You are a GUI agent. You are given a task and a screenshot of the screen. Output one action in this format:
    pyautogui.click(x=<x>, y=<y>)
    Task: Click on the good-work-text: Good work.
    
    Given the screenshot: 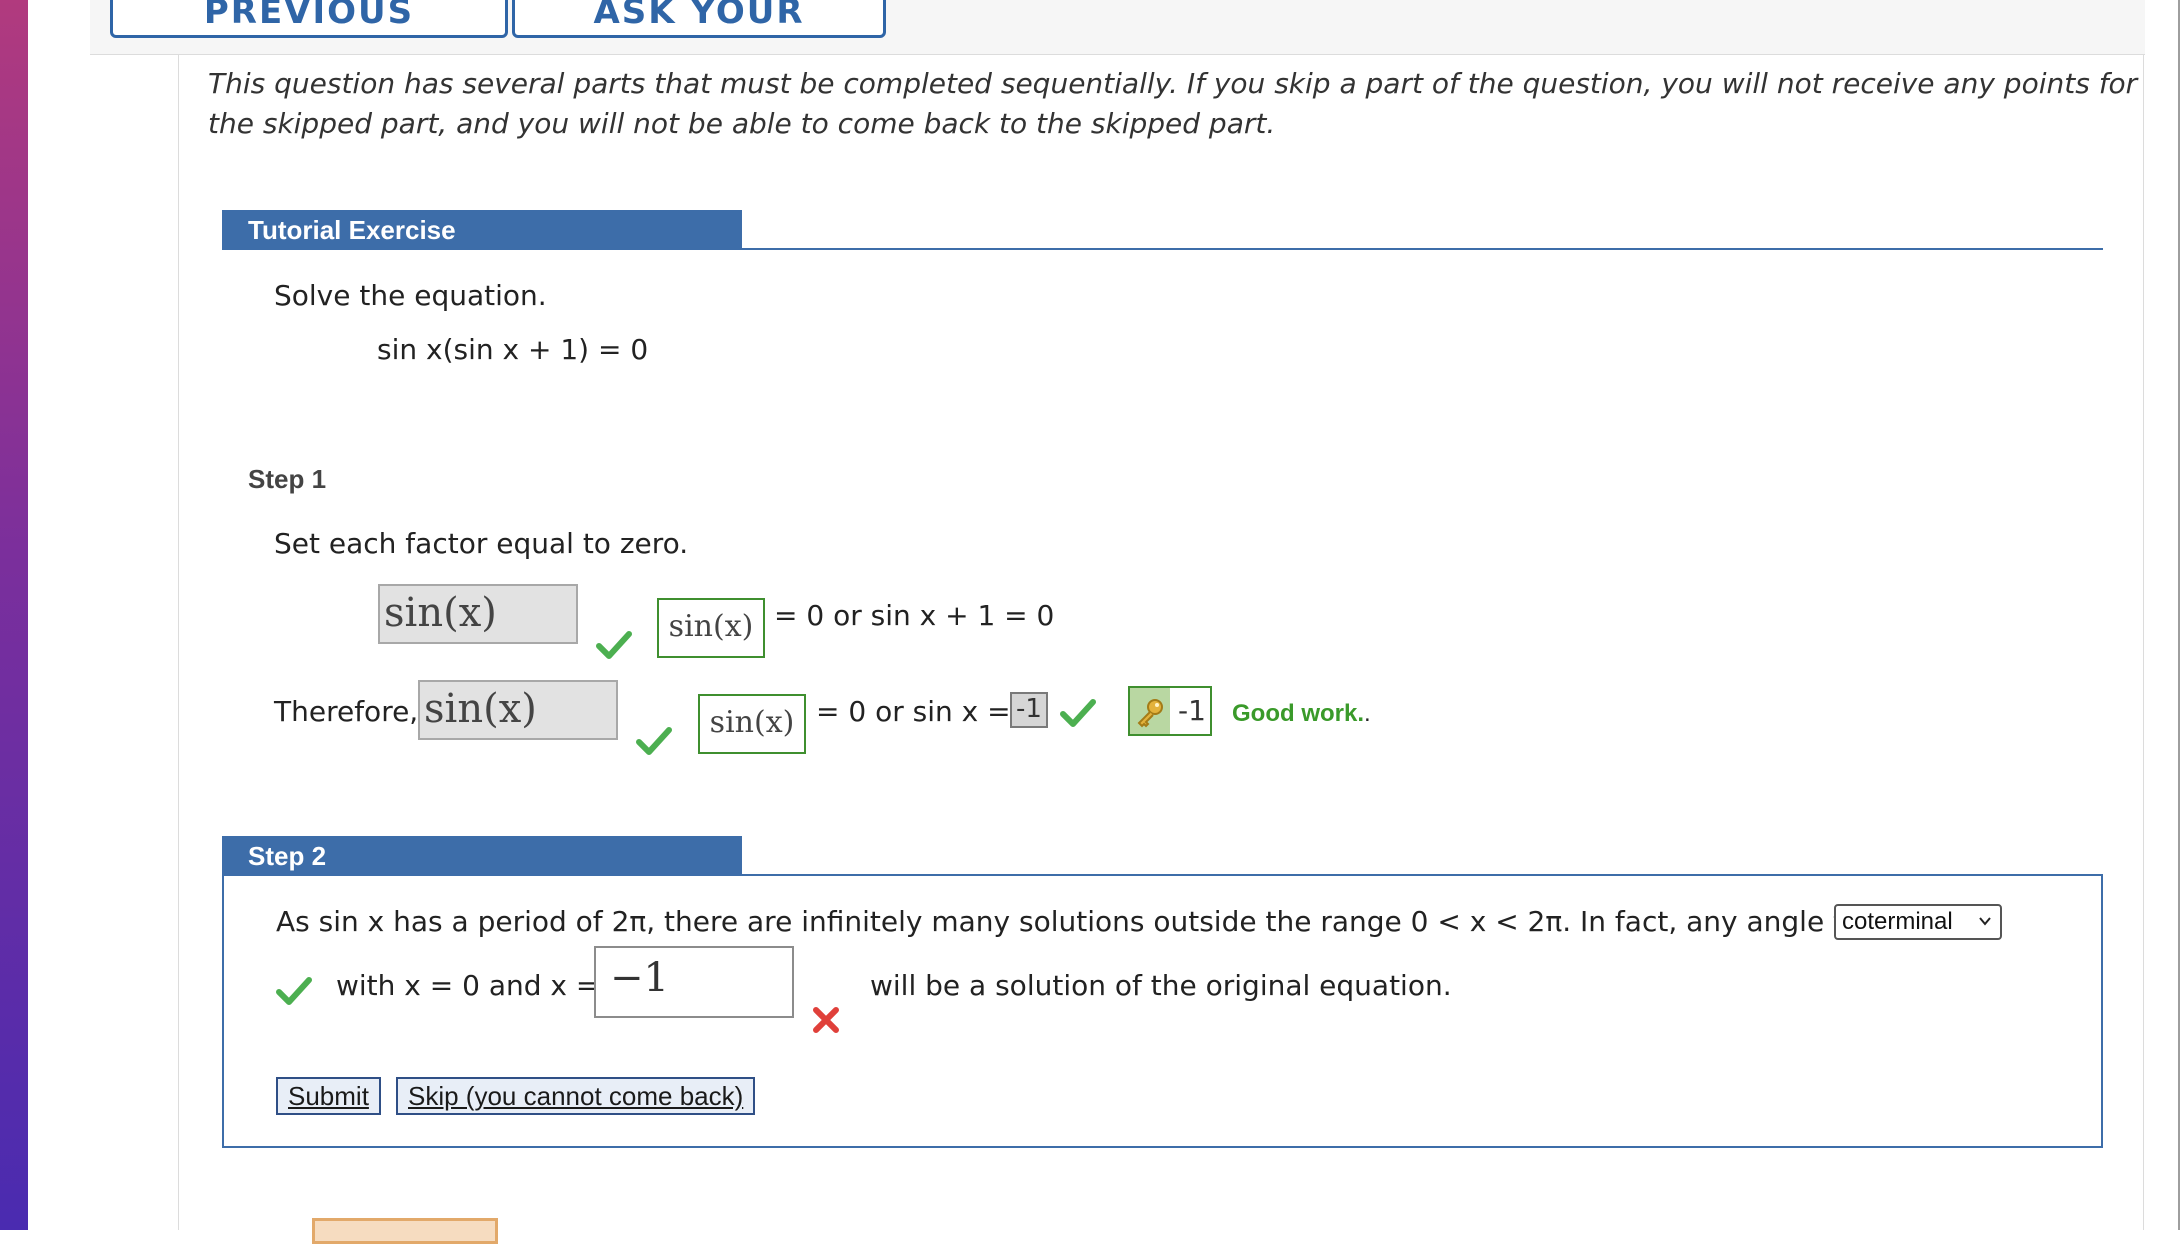 What is the action you would take?
    pyautogui.click(x=1298, y=713)
    